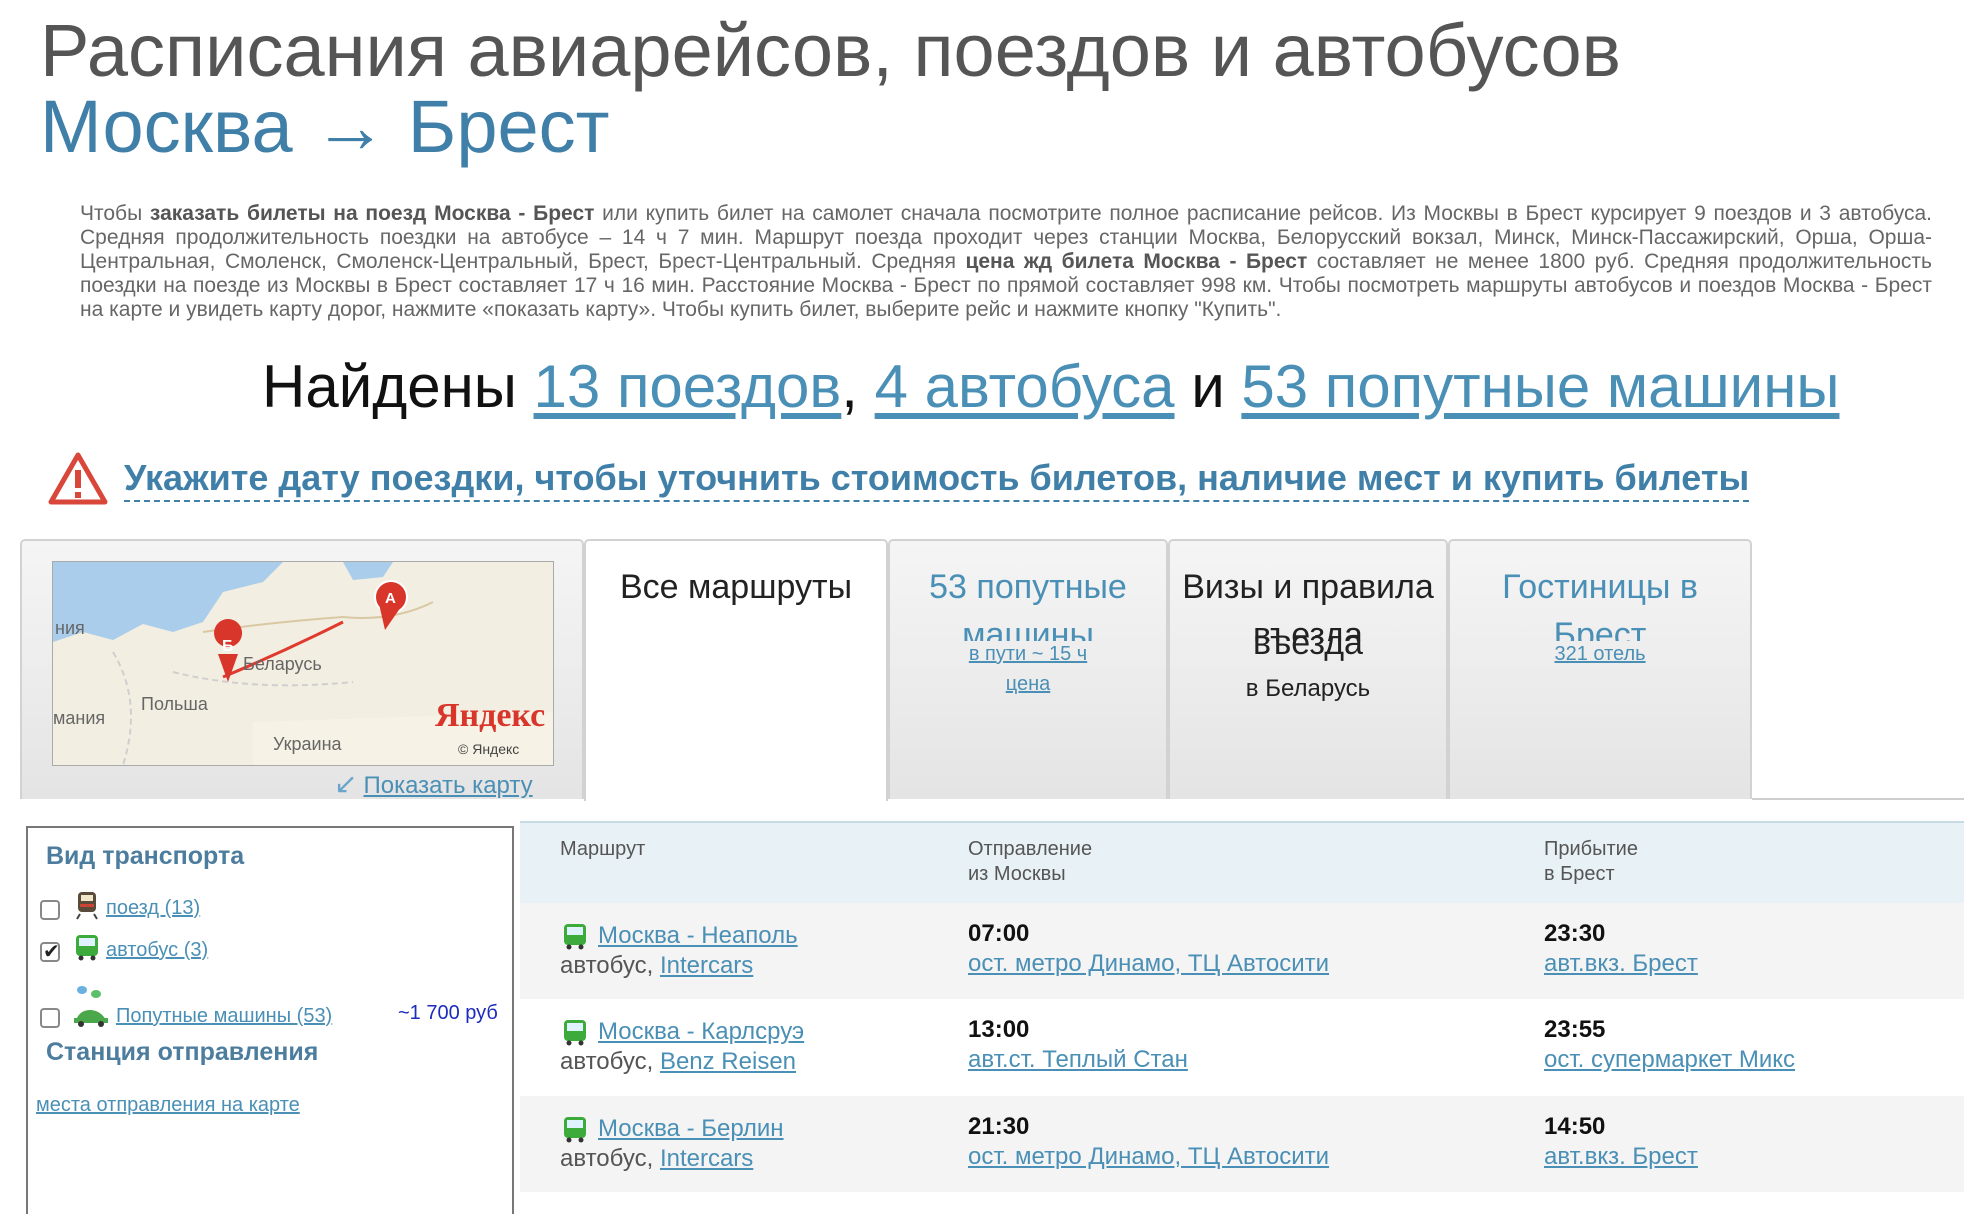  Describe the element at coordinates (1669, 1059) in the screenshot. I see `arrival-place-link: ост. супермаркет Микс` at that location.